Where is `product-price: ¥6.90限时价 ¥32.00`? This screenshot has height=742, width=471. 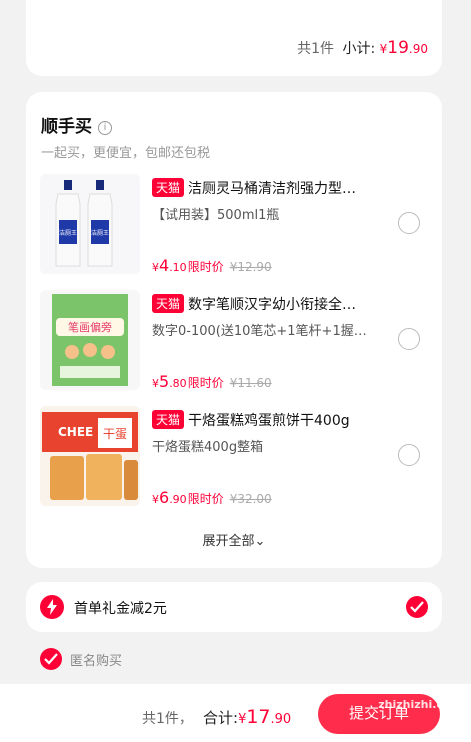
product-price: ¥6.90限时价 ¥32.00 is located at coordinates (212, 497).